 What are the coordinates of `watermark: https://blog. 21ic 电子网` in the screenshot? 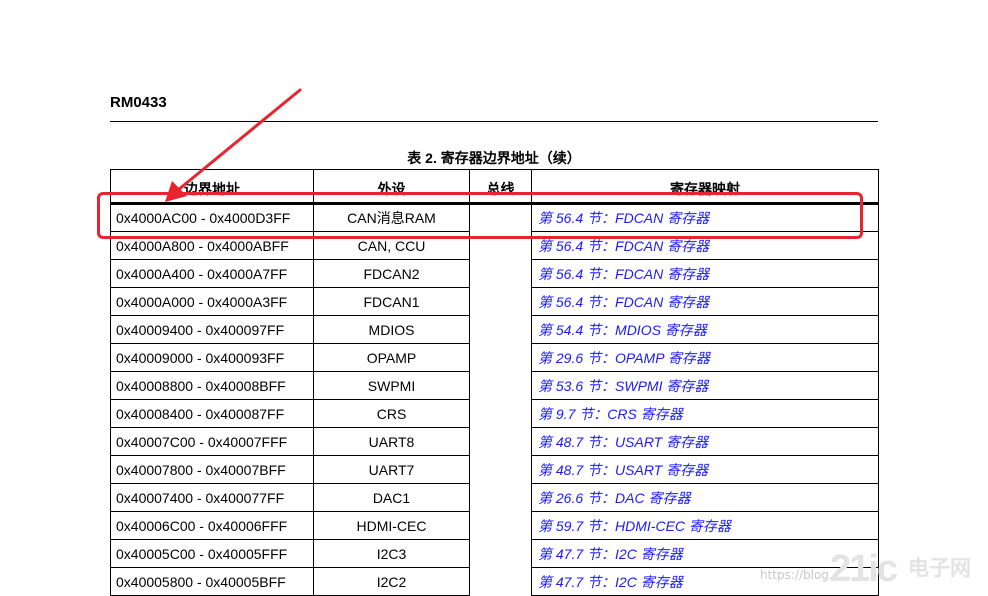 It's located at (874, 571).